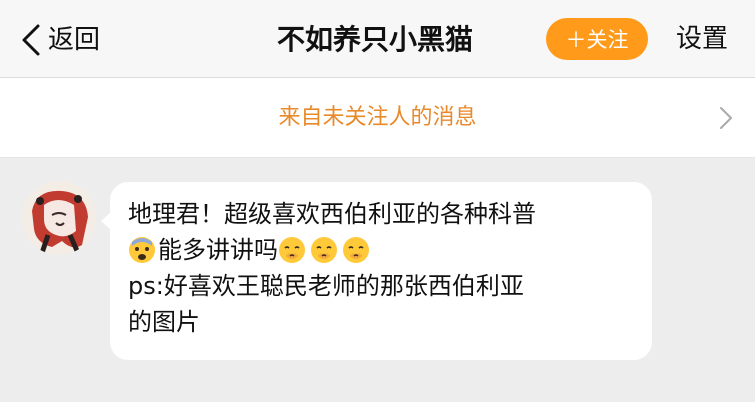  I want to click on message-line-3: ps:好喜欢王聪民老师的那张西伯利亚, so click(326, 286).